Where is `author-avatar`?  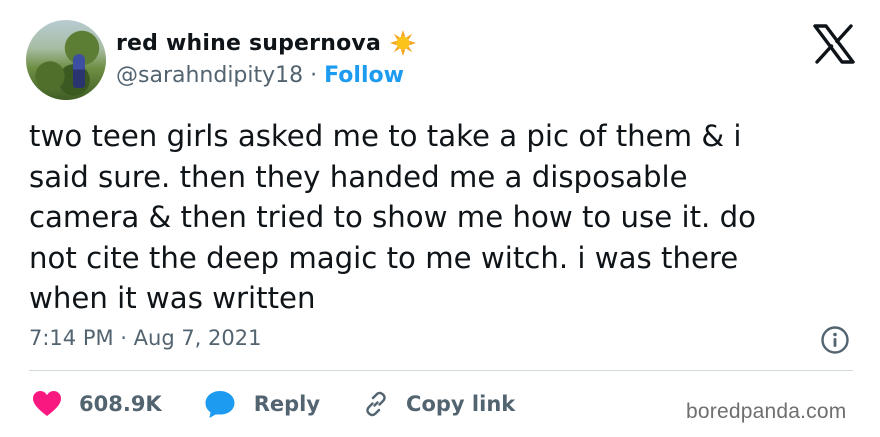 author-avatar is located at coordinates (66, 60).